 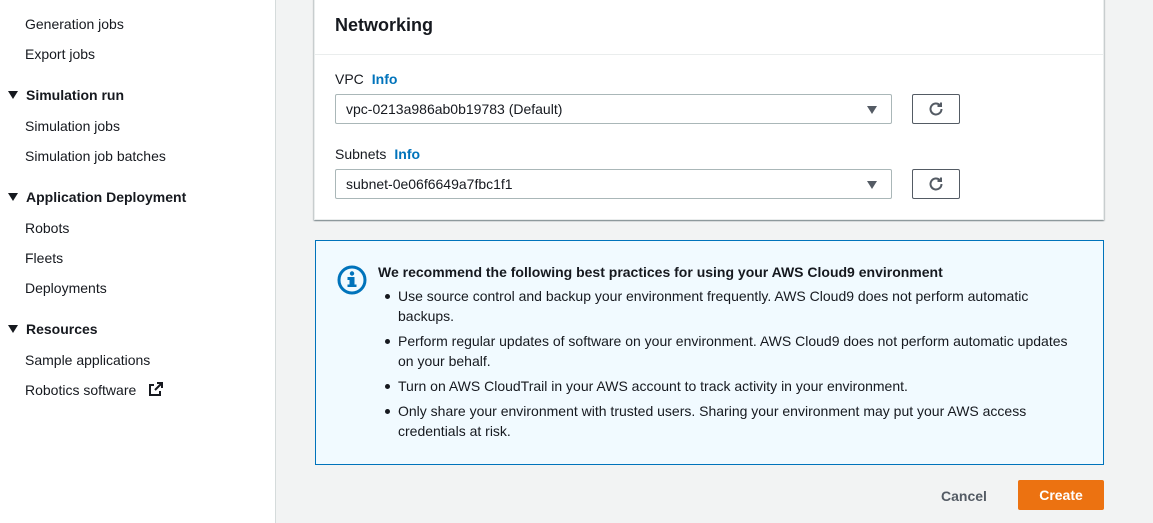 I want to click on nav-robotics-software: Robotics software, so click(x=94, y=390).